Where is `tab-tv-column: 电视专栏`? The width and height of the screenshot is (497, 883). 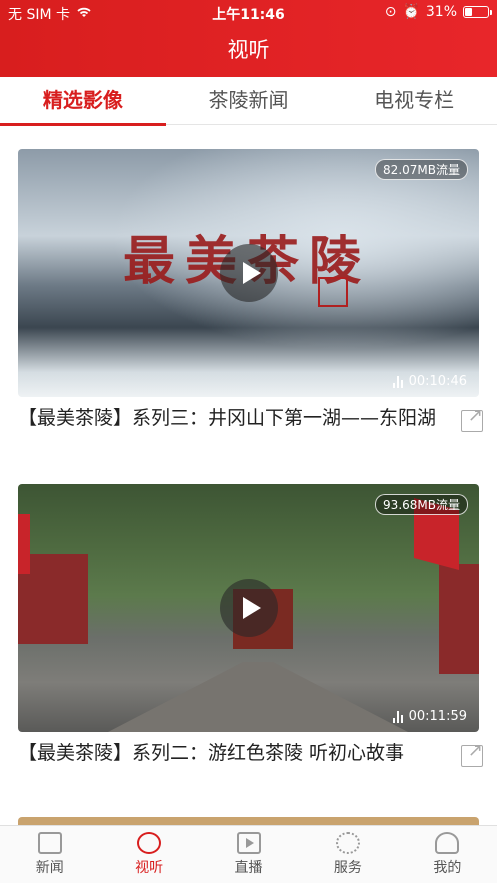 tab-tv-column: 电视专栏 is located at coordinates (414, 100).